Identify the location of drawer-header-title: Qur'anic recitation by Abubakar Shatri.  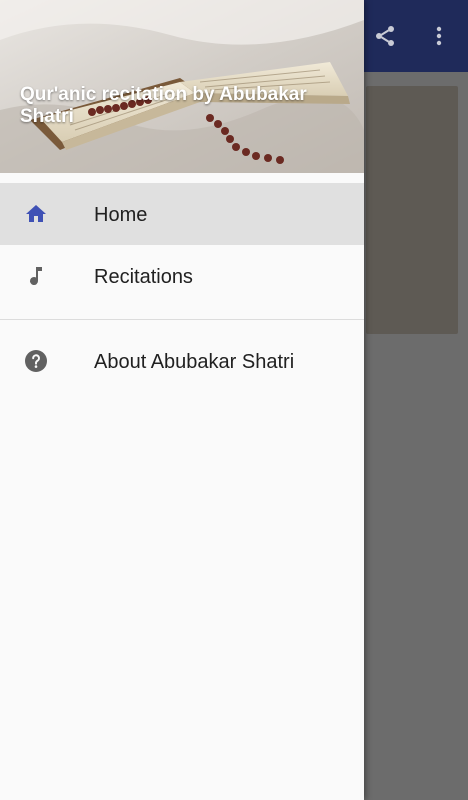
(163, 105).